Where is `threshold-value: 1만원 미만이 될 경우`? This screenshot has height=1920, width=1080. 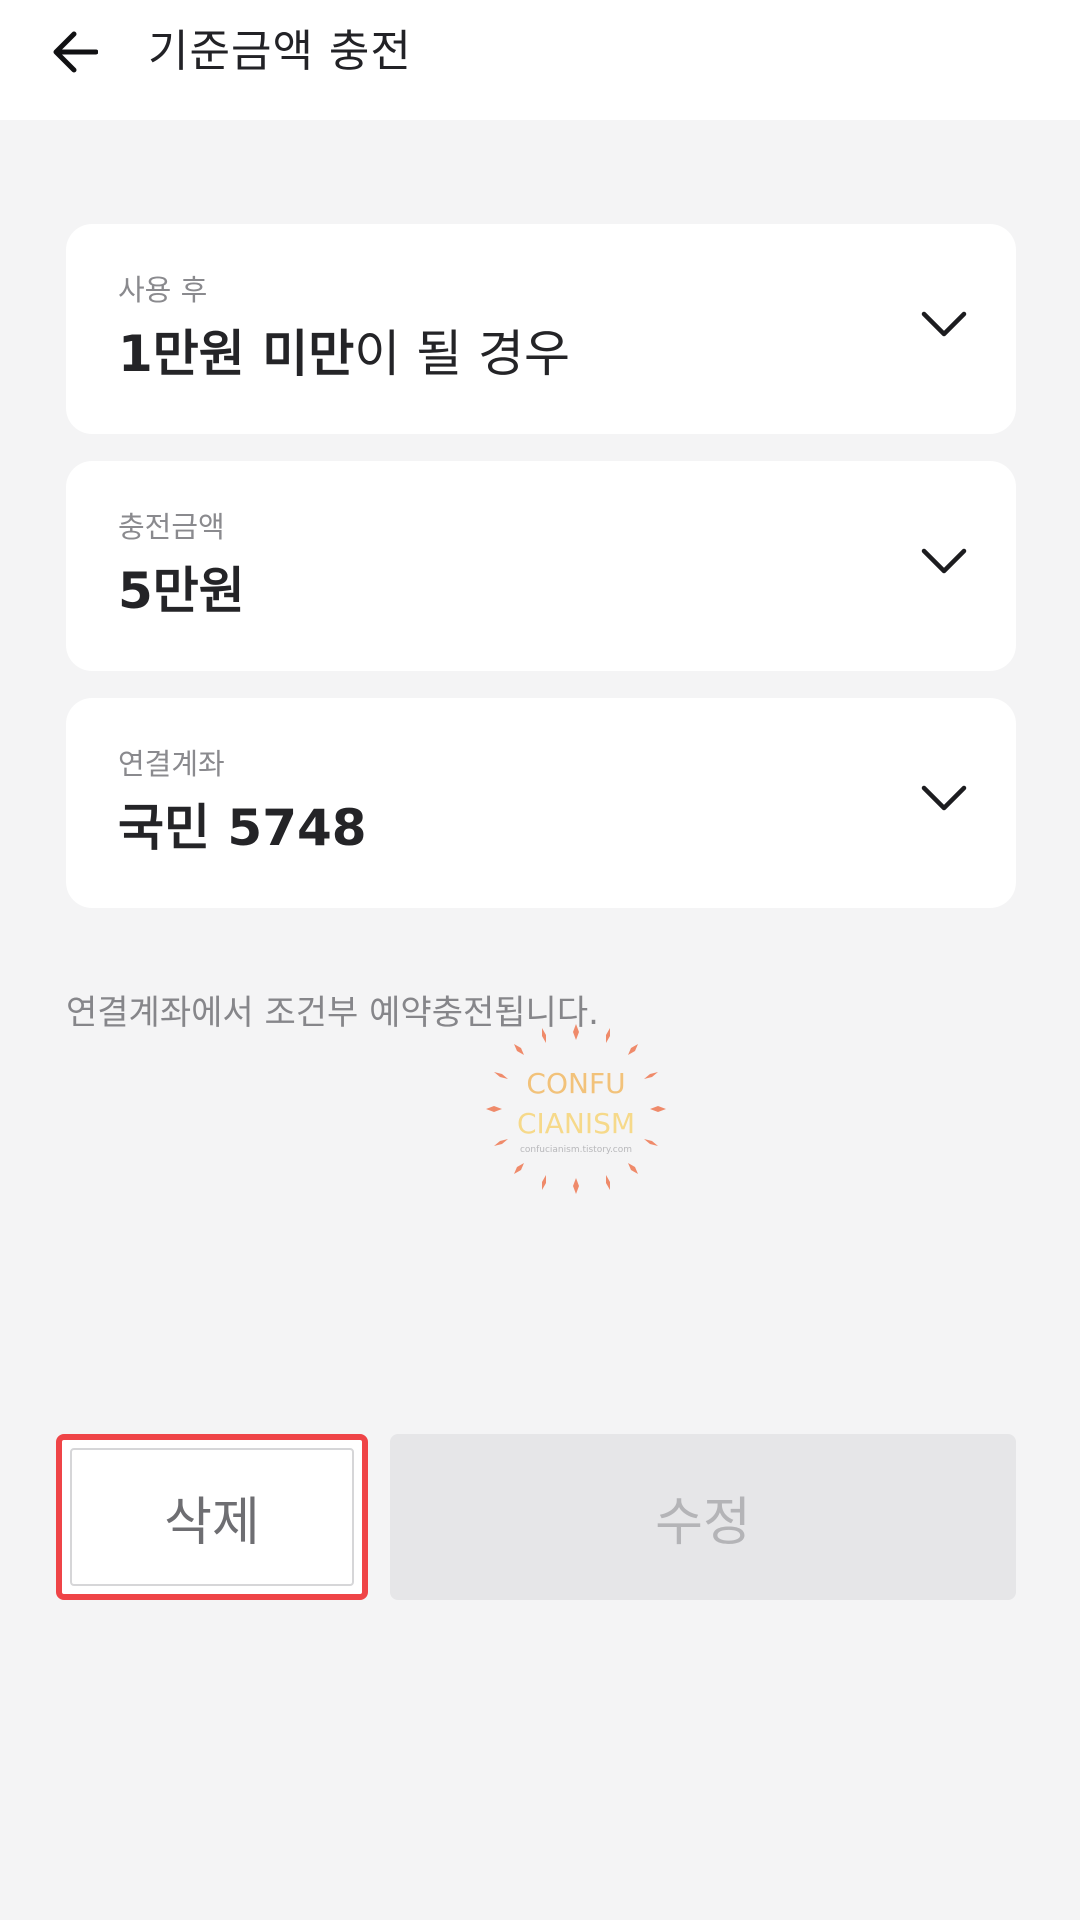
threshold-value: 1만원 미만이 될 경우 is located at coordinates (344, 354).